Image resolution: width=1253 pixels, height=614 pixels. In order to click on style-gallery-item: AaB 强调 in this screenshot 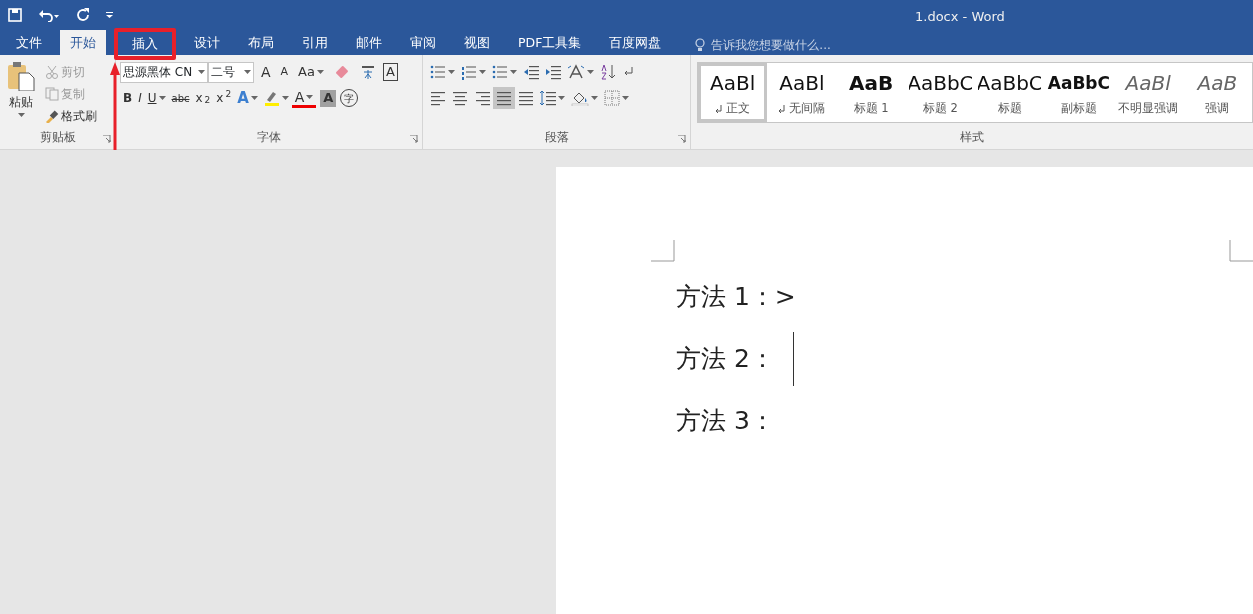, I will do `click(1217, 92)`.